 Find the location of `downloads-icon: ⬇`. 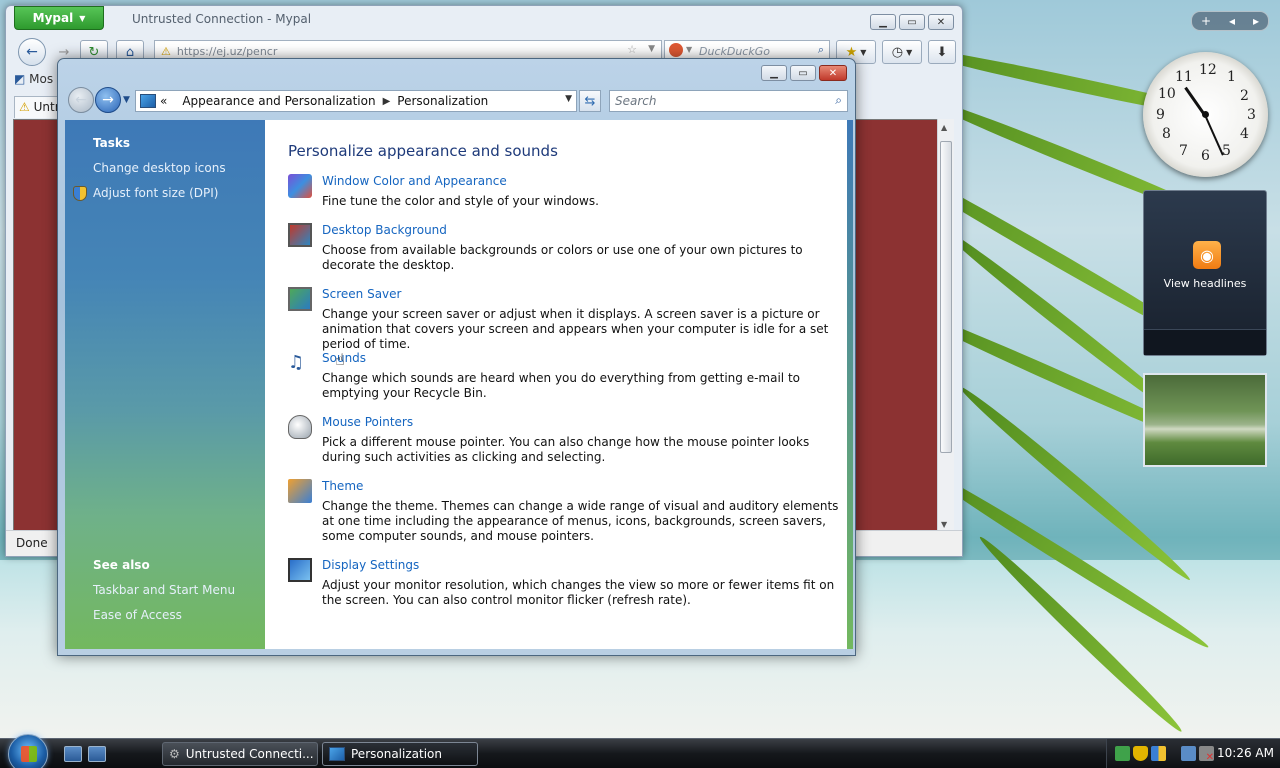

downloads-icon: ⬇ is located at coordinates (942, 52).